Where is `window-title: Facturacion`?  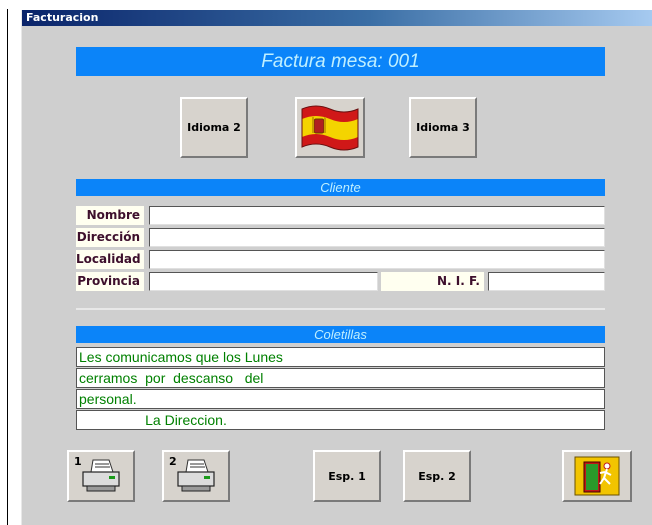
window-title: Facturacion is located at coordinates (62, 17).